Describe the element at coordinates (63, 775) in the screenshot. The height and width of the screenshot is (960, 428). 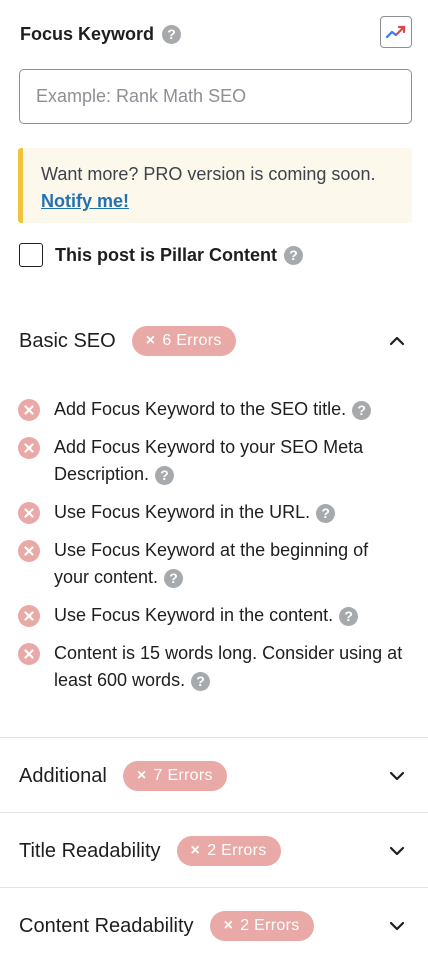
I see `section-title: Additional` at that location.